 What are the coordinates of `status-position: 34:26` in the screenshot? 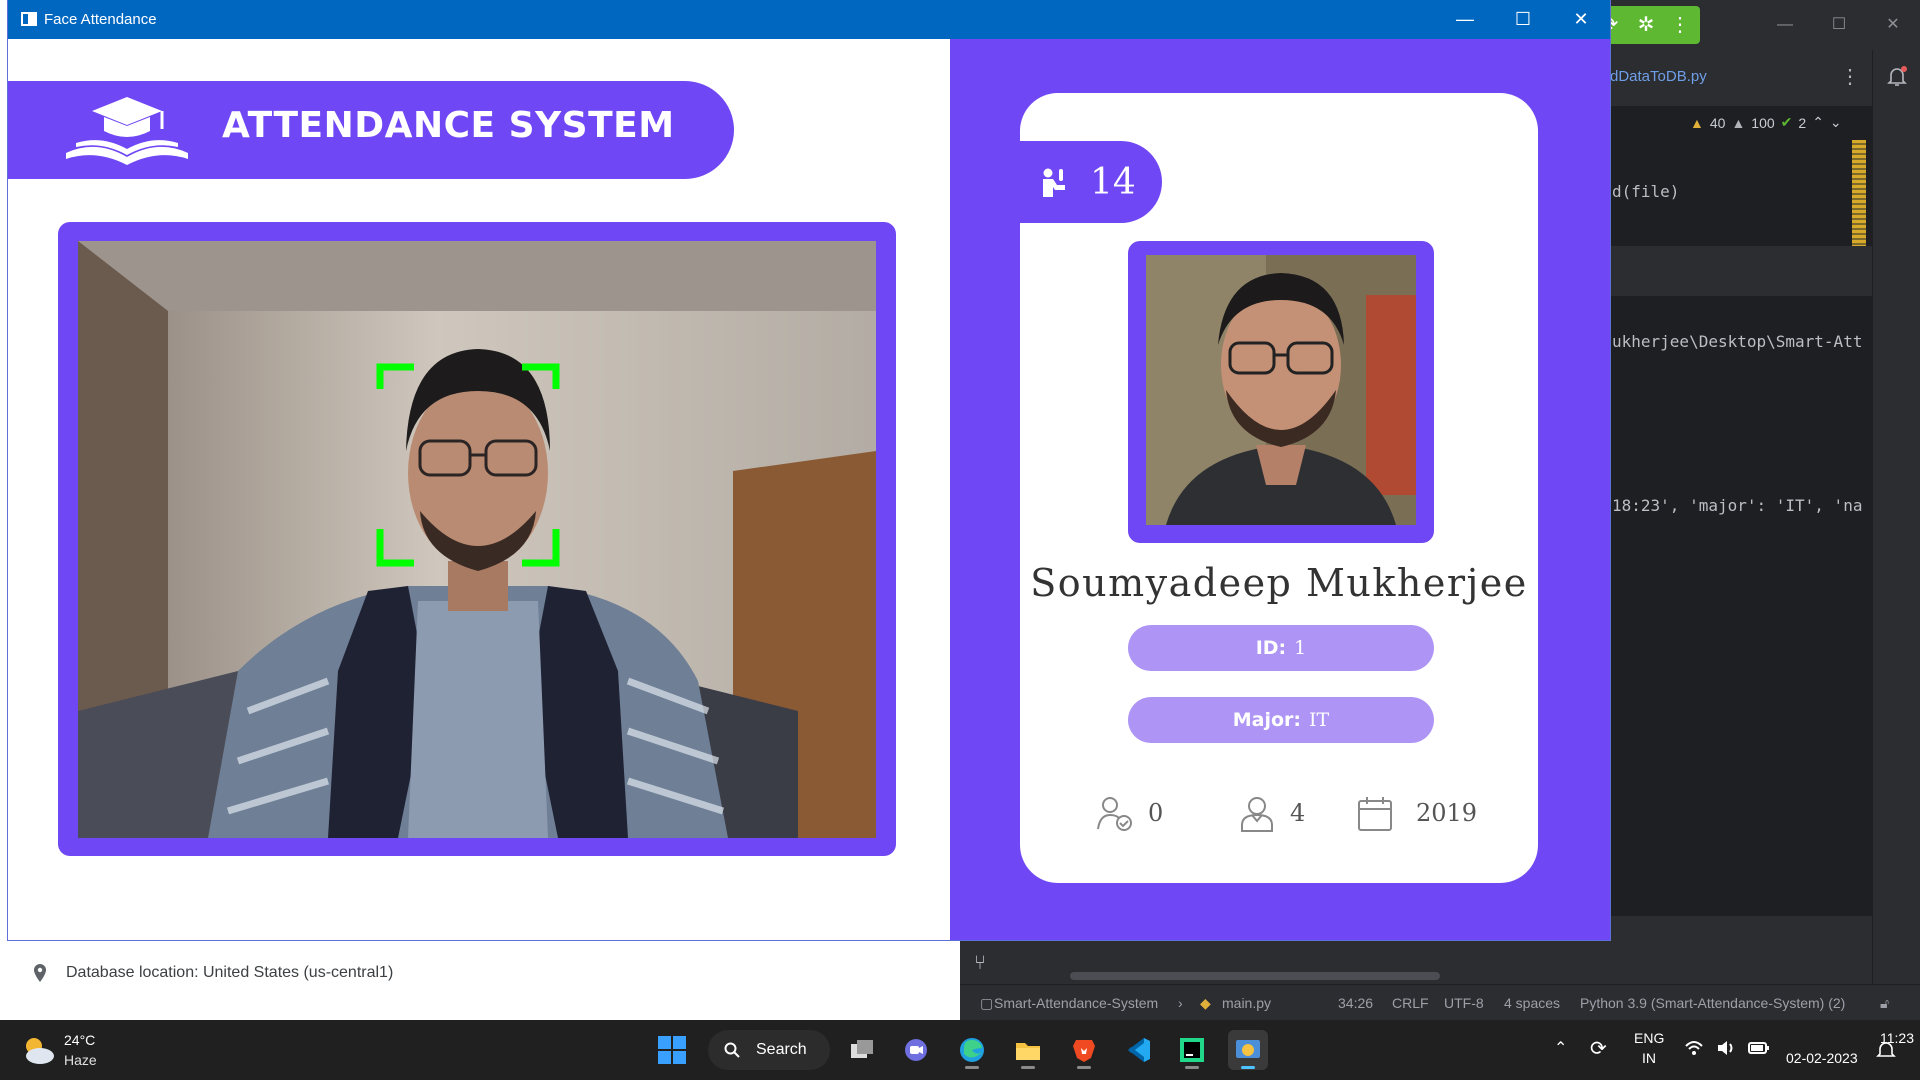 It's located at (1355, 1003).